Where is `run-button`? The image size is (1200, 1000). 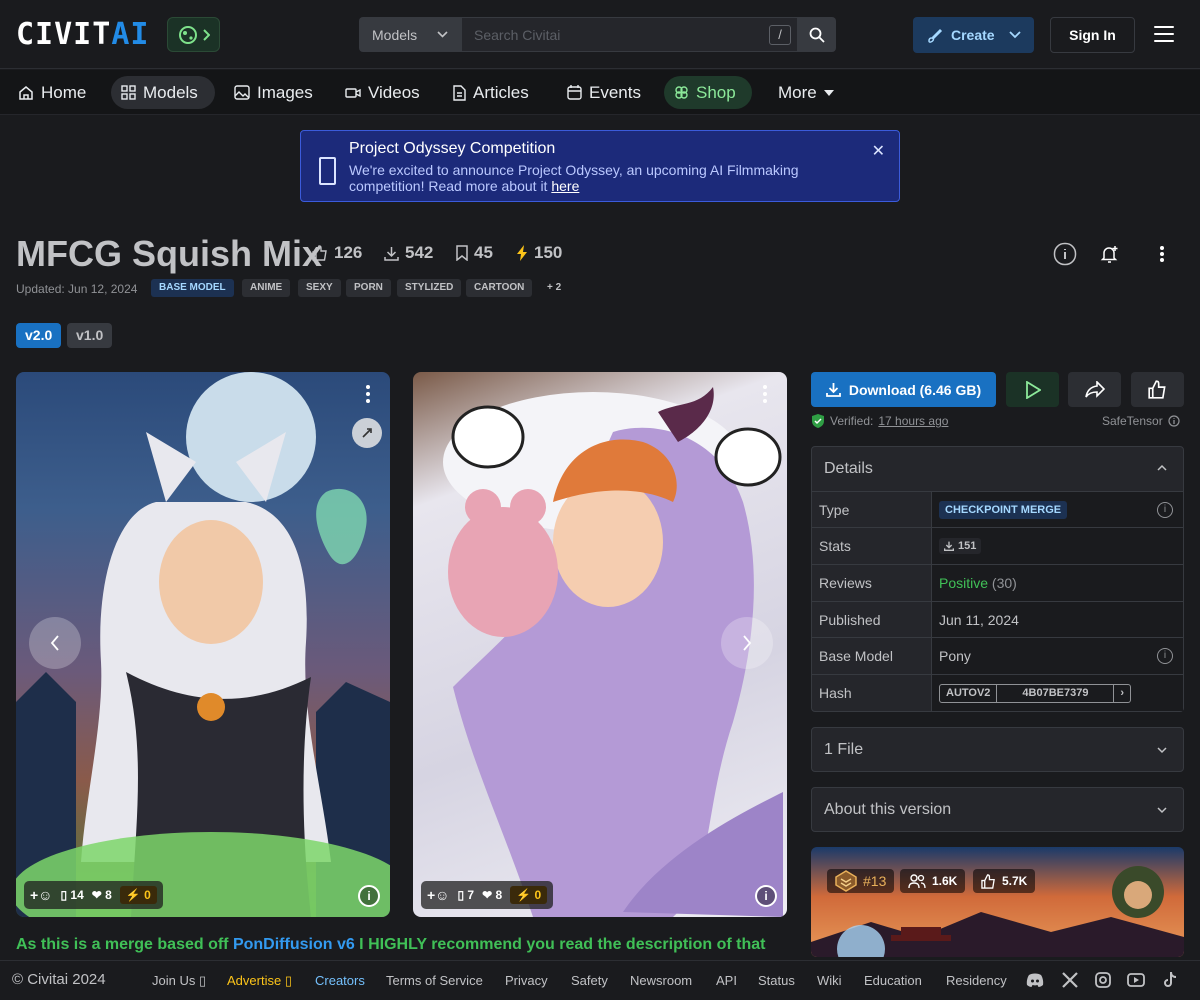 run-button is located at coordinates (1032, 389).